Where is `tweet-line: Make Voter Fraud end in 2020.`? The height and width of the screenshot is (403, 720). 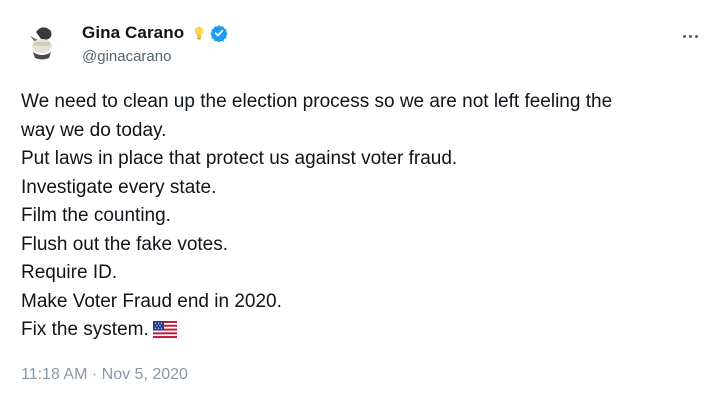 tweet-line: Make Voter Fraud end in 2020. is located at coordinates (151, 301).